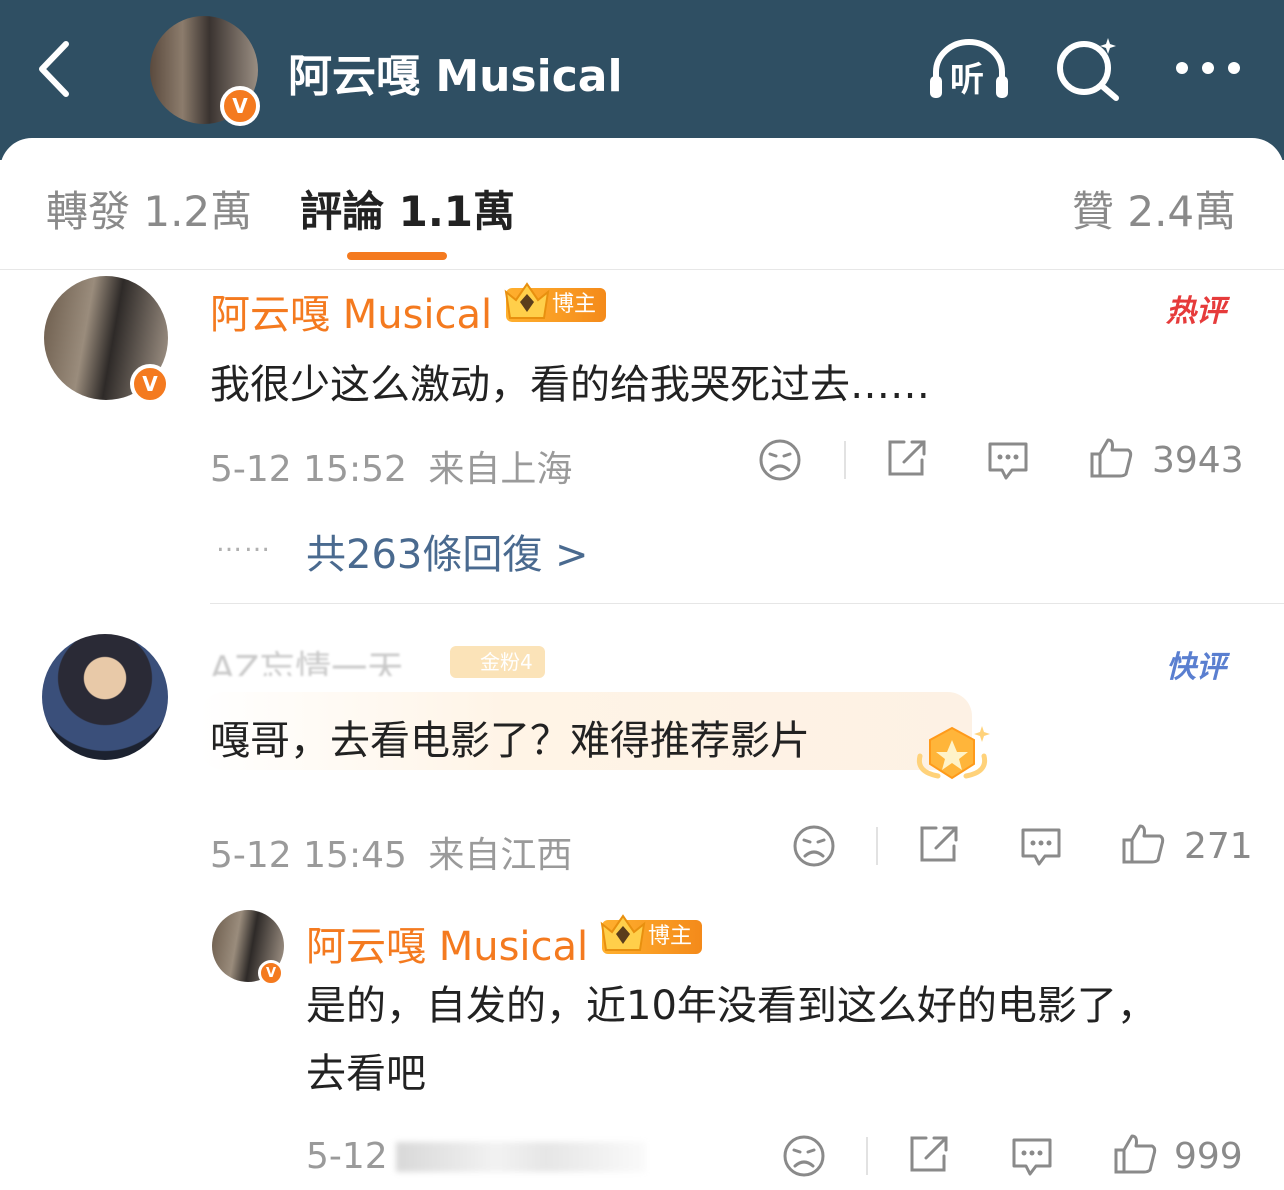  What do you see at coordinates (1208, 68) in the screenshot?
I see `more-icon` at bounding box center [1208, 68].